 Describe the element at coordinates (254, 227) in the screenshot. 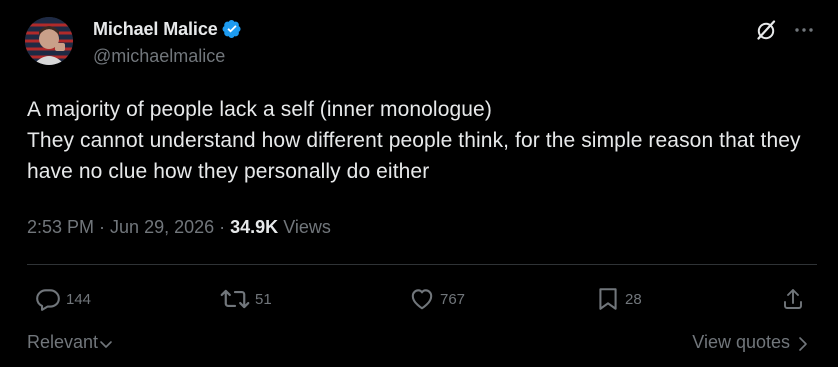

I see `views-count: 34.9K` at that location.